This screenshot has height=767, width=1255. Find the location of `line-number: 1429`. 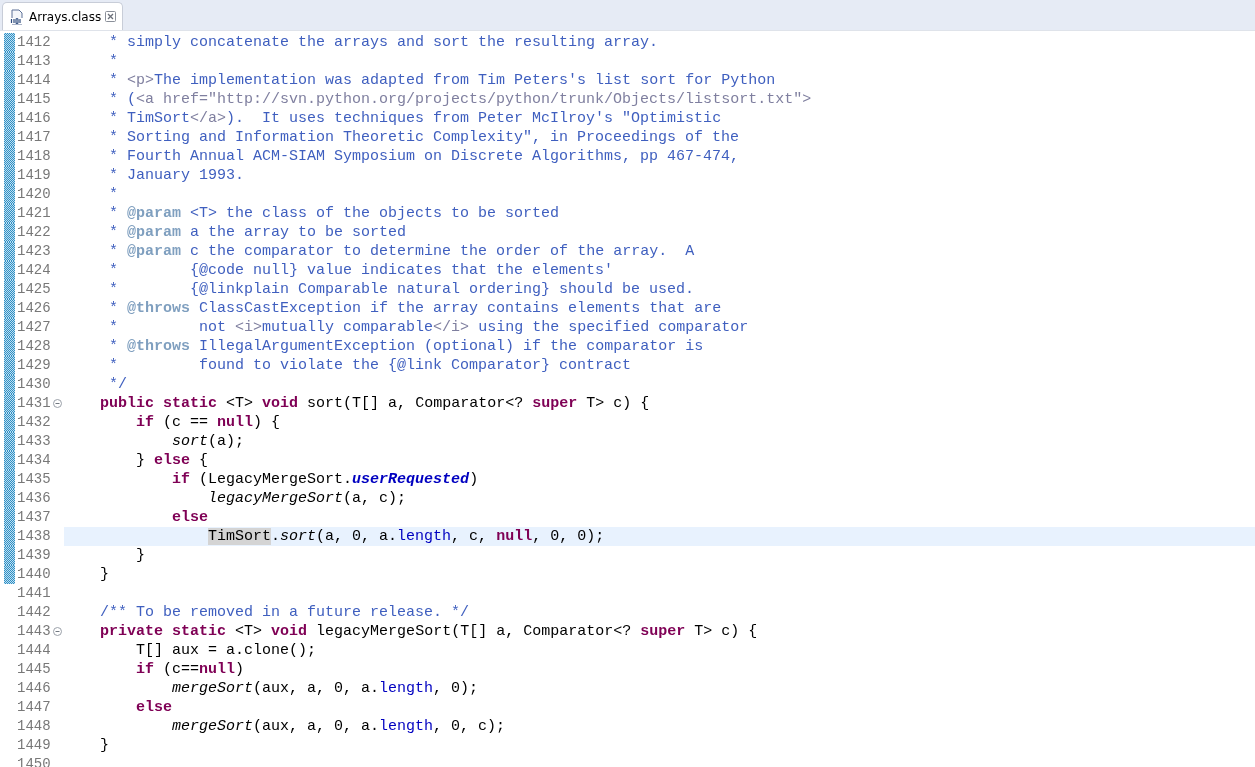

line-number: 1429 is located at coordinates (34, 365).